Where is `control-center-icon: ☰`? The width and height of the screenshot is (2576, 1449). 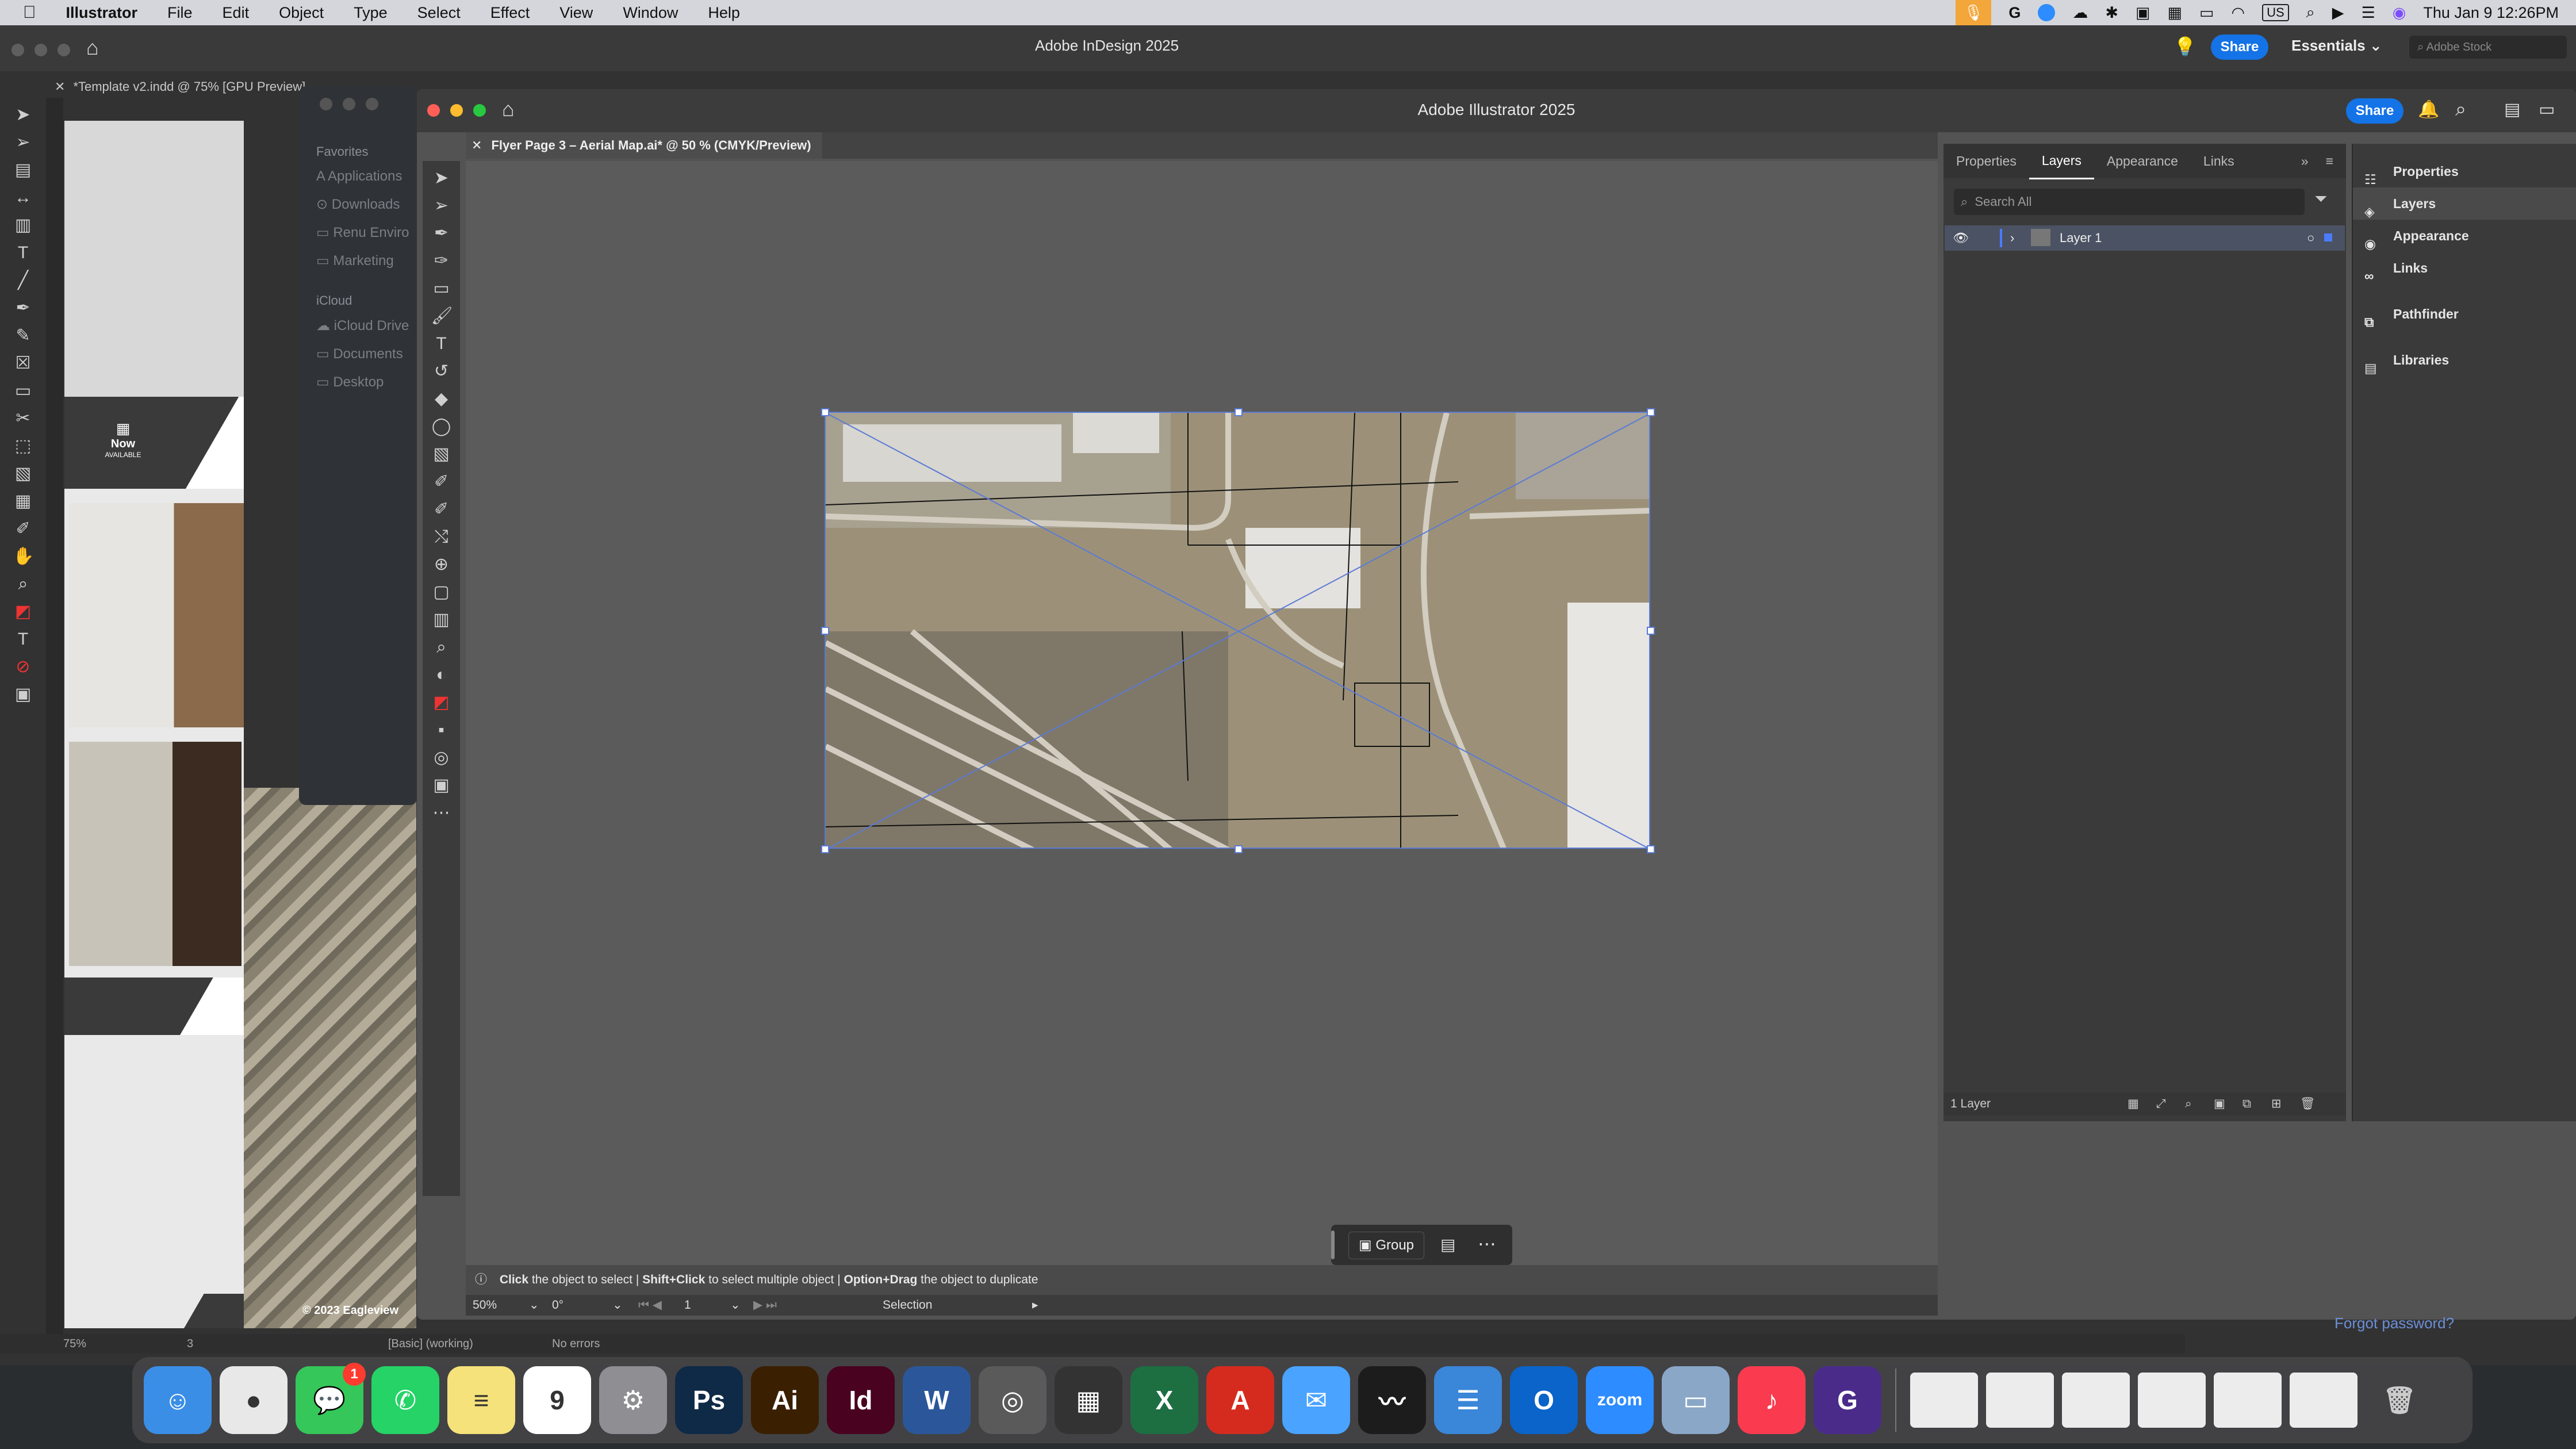 control-center-icon: ☰ is located at coordinates (2368, 13).